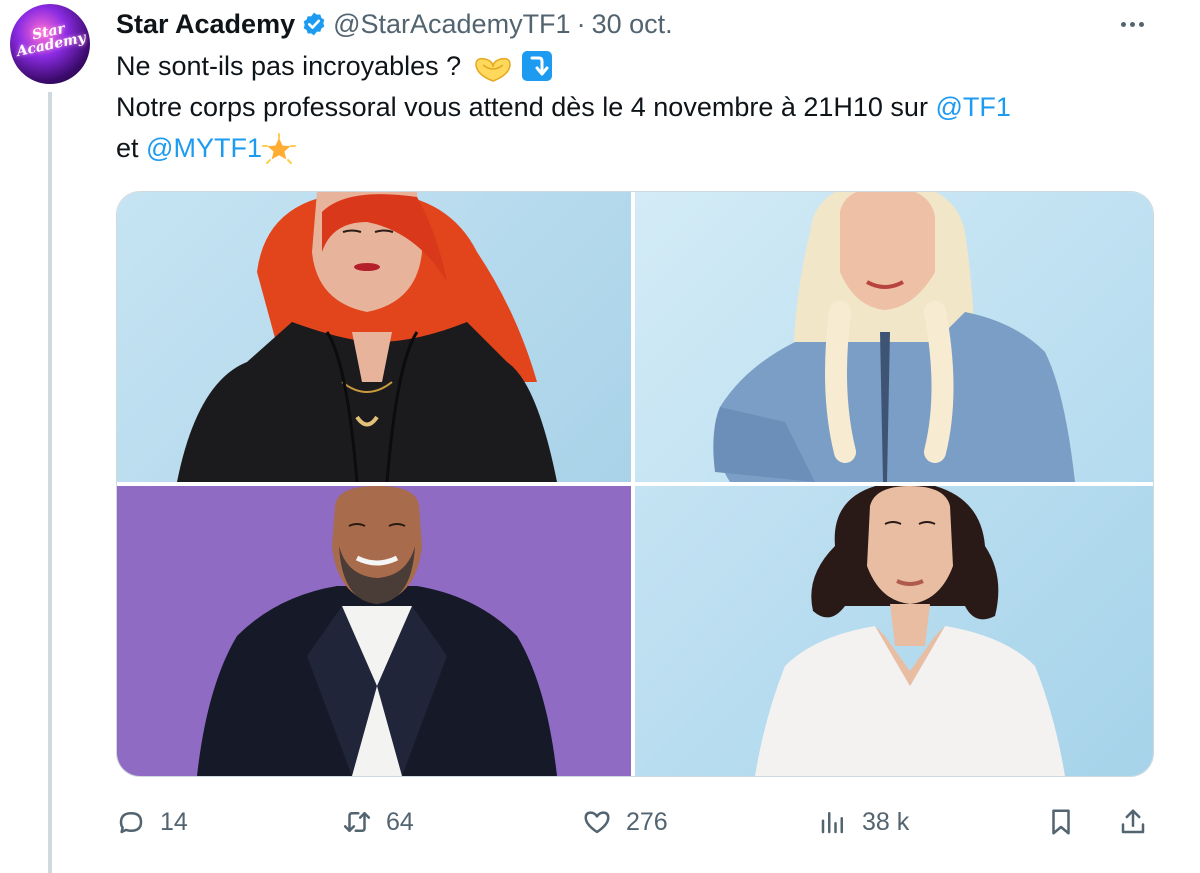  Describe the element at coordinates (131, 823) in the screenshot. I see `reply-icon` at that location.